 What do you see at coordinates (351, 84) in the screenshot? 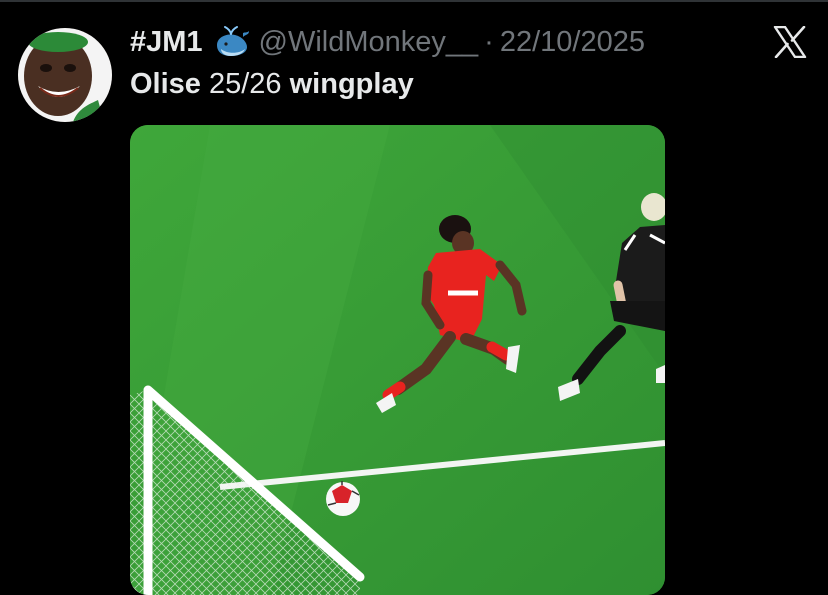
I see `tweet-text-bold-topic: wingplay` at bounding box center [351, 84].